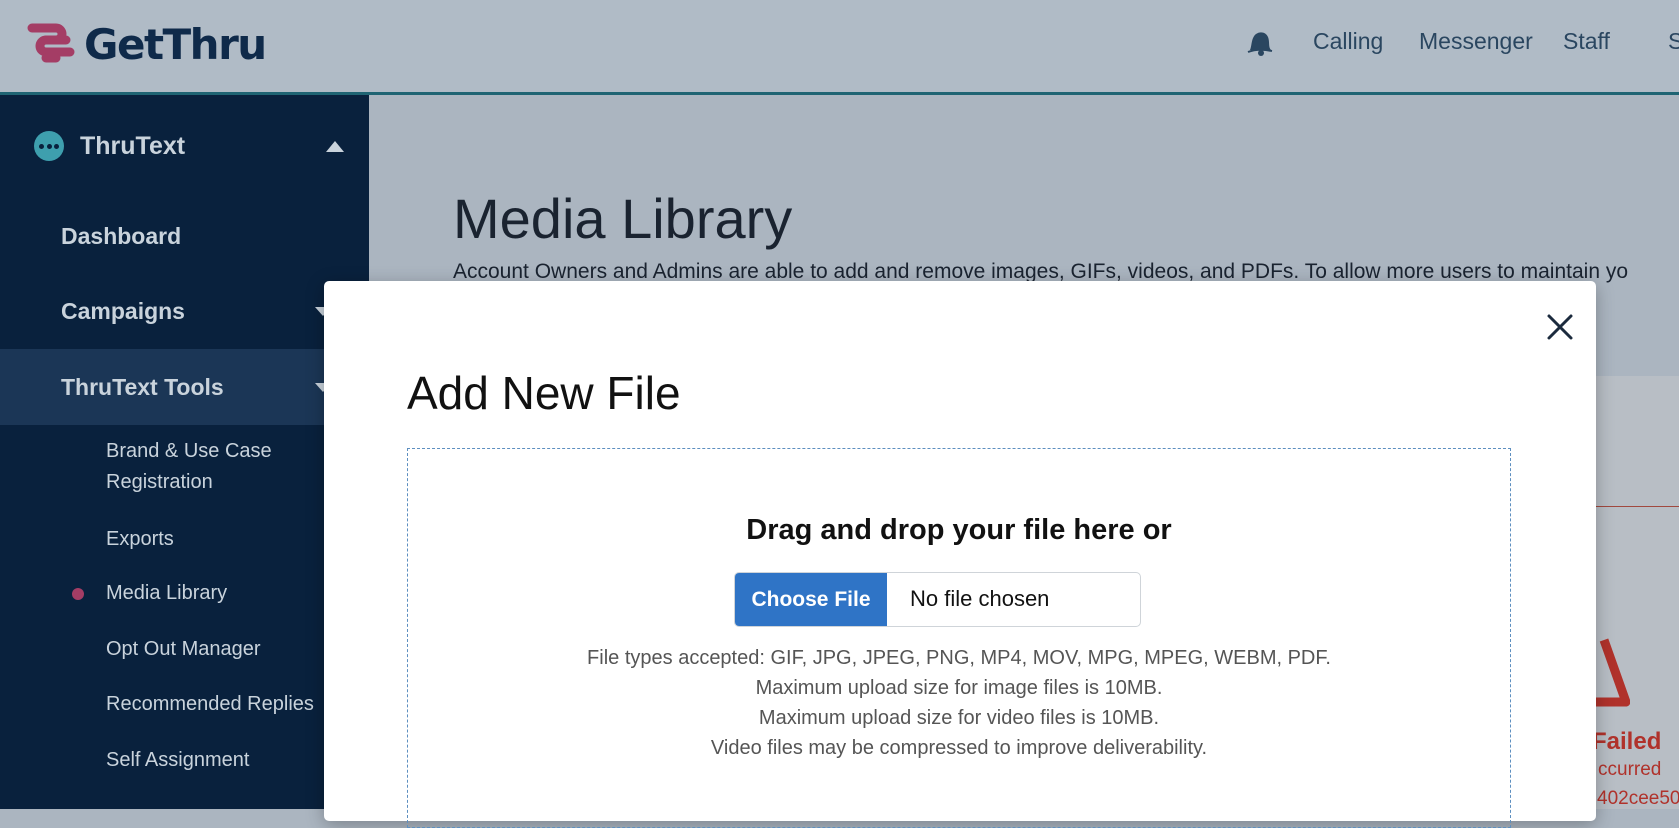 This screenshot has height=828, width=1679. Describe the element at coordinates (78, 594) in the screenshot. I see `active-indicator-dot` at that location.